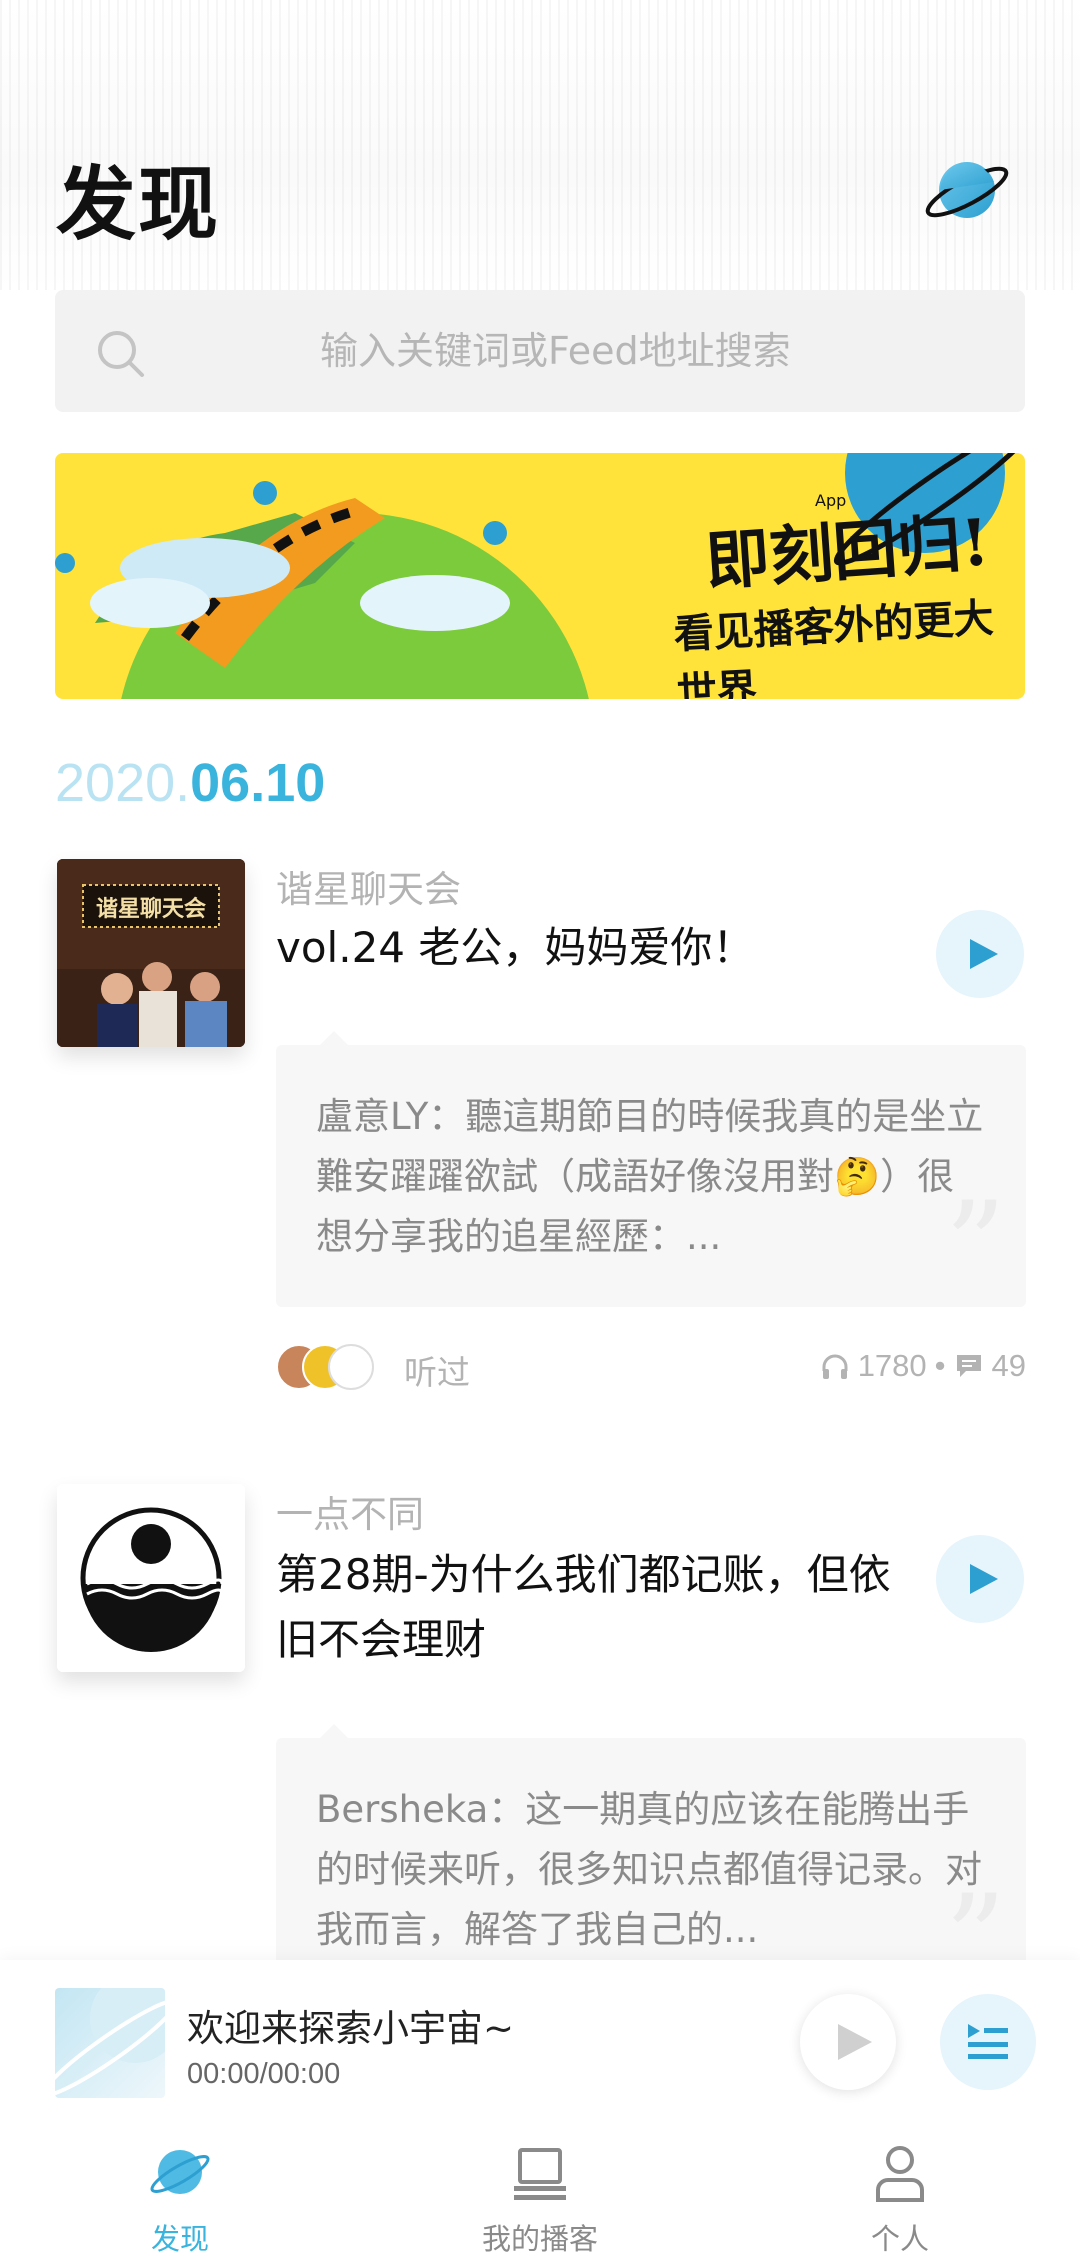  I want to click on headphones-icon, so click(835, 1366).